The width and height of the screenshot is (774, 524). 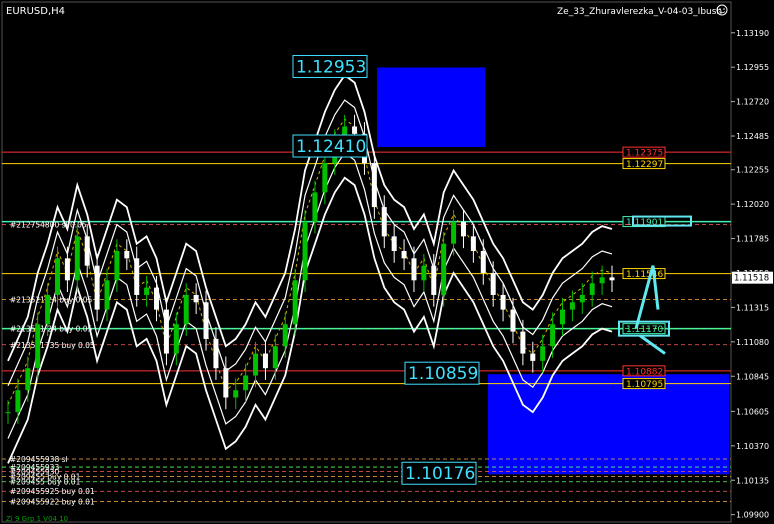 I want to click on order-label-8: #209455 buy 0.01, so click(x=45, y=482).